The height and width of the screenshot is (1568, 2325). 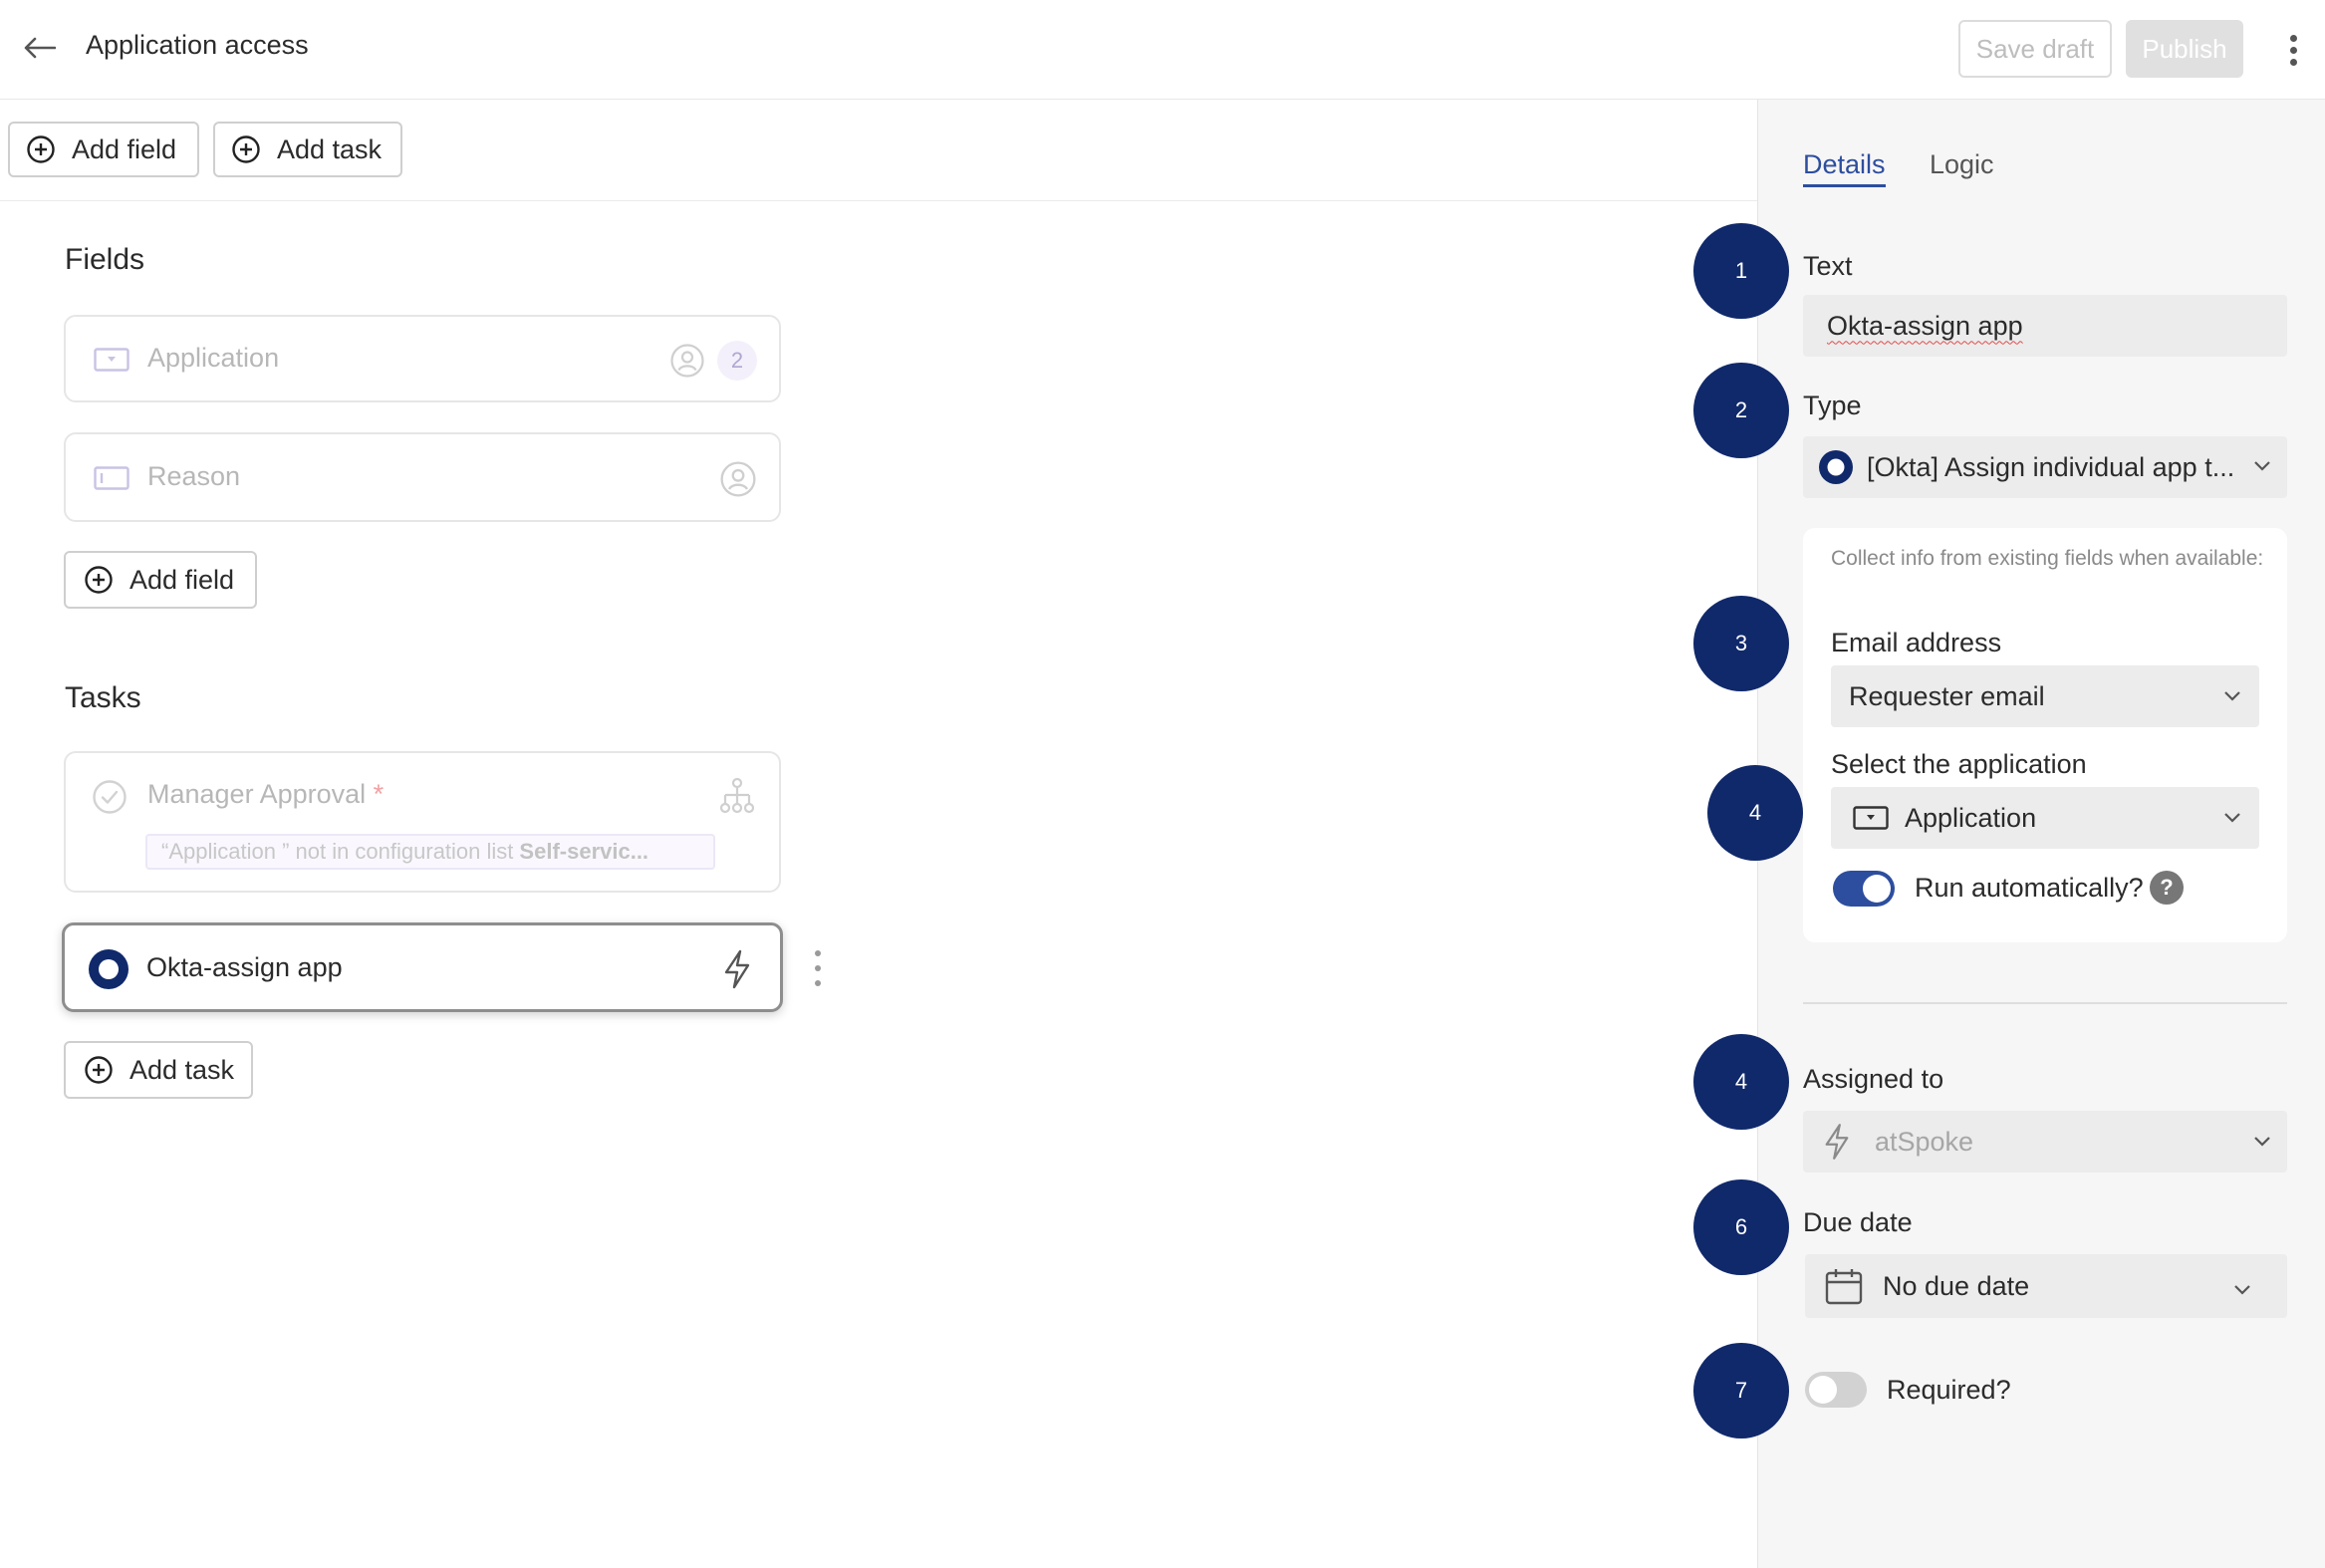 I want to click on application-select-value: Application, so click(x=1971, y=817).